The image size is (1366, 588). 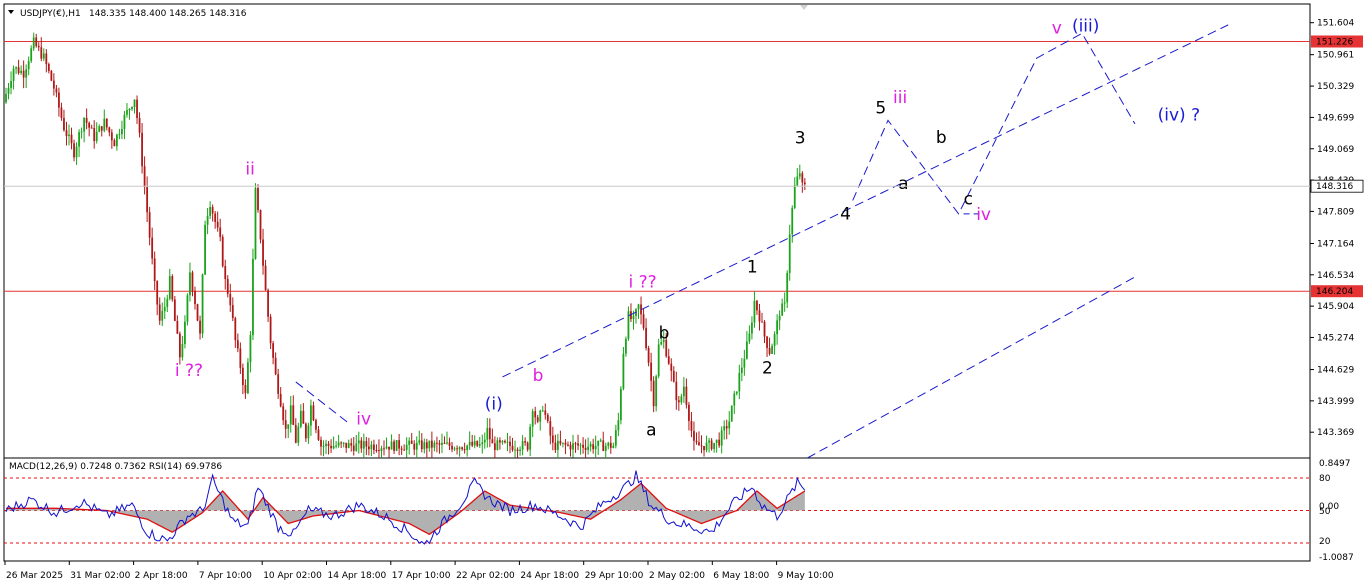 I want to click on indicator-scale-label: 0.8497, so click(x=1335, y=464).